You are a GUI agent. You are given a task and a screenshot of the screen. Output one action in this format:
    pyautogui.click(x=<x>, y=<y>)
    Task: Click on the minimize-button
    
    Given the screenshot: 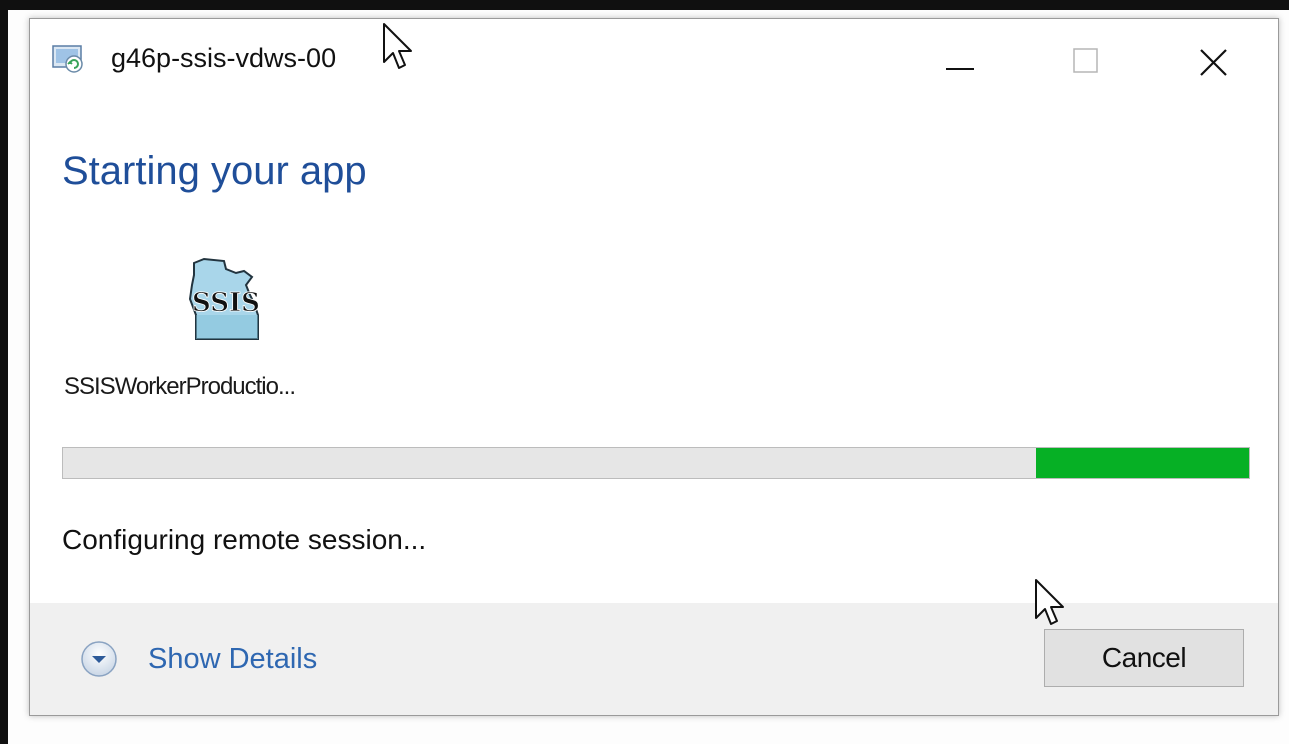 What is the action you would take?
    pyautogui.click(x=960, y=63)
    